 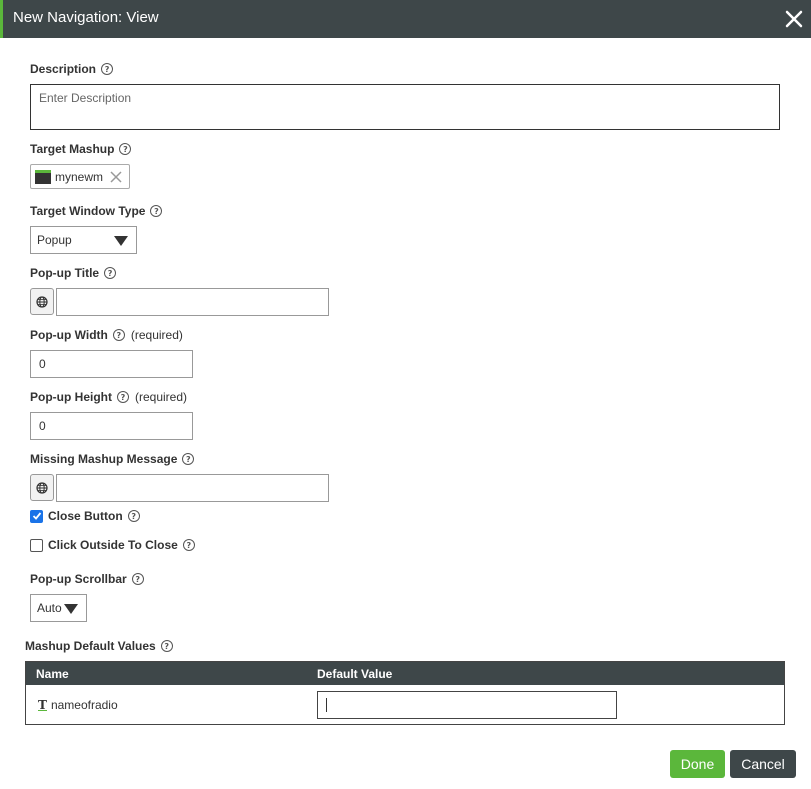 What do you see at coordinates (84, 705) in the screenshot?
I see `param-name: nameofradio` at bounding box center [84, 705].